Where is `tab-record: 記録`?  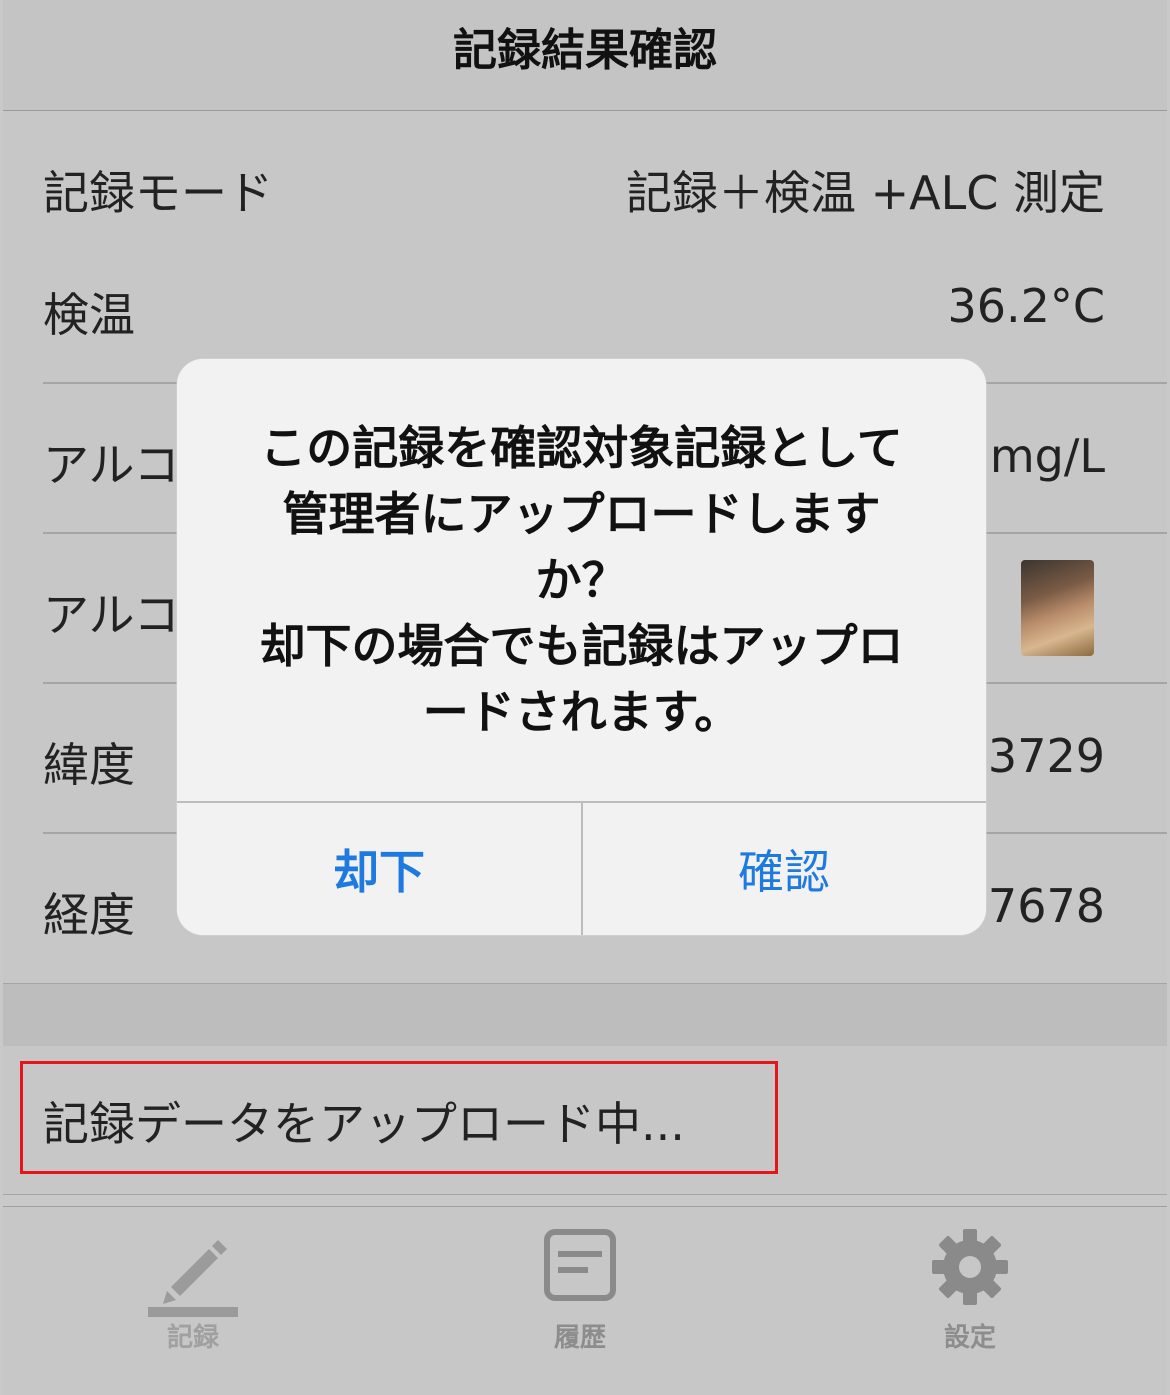 tab-record: 記録 is located at coordinates (193, 1301).